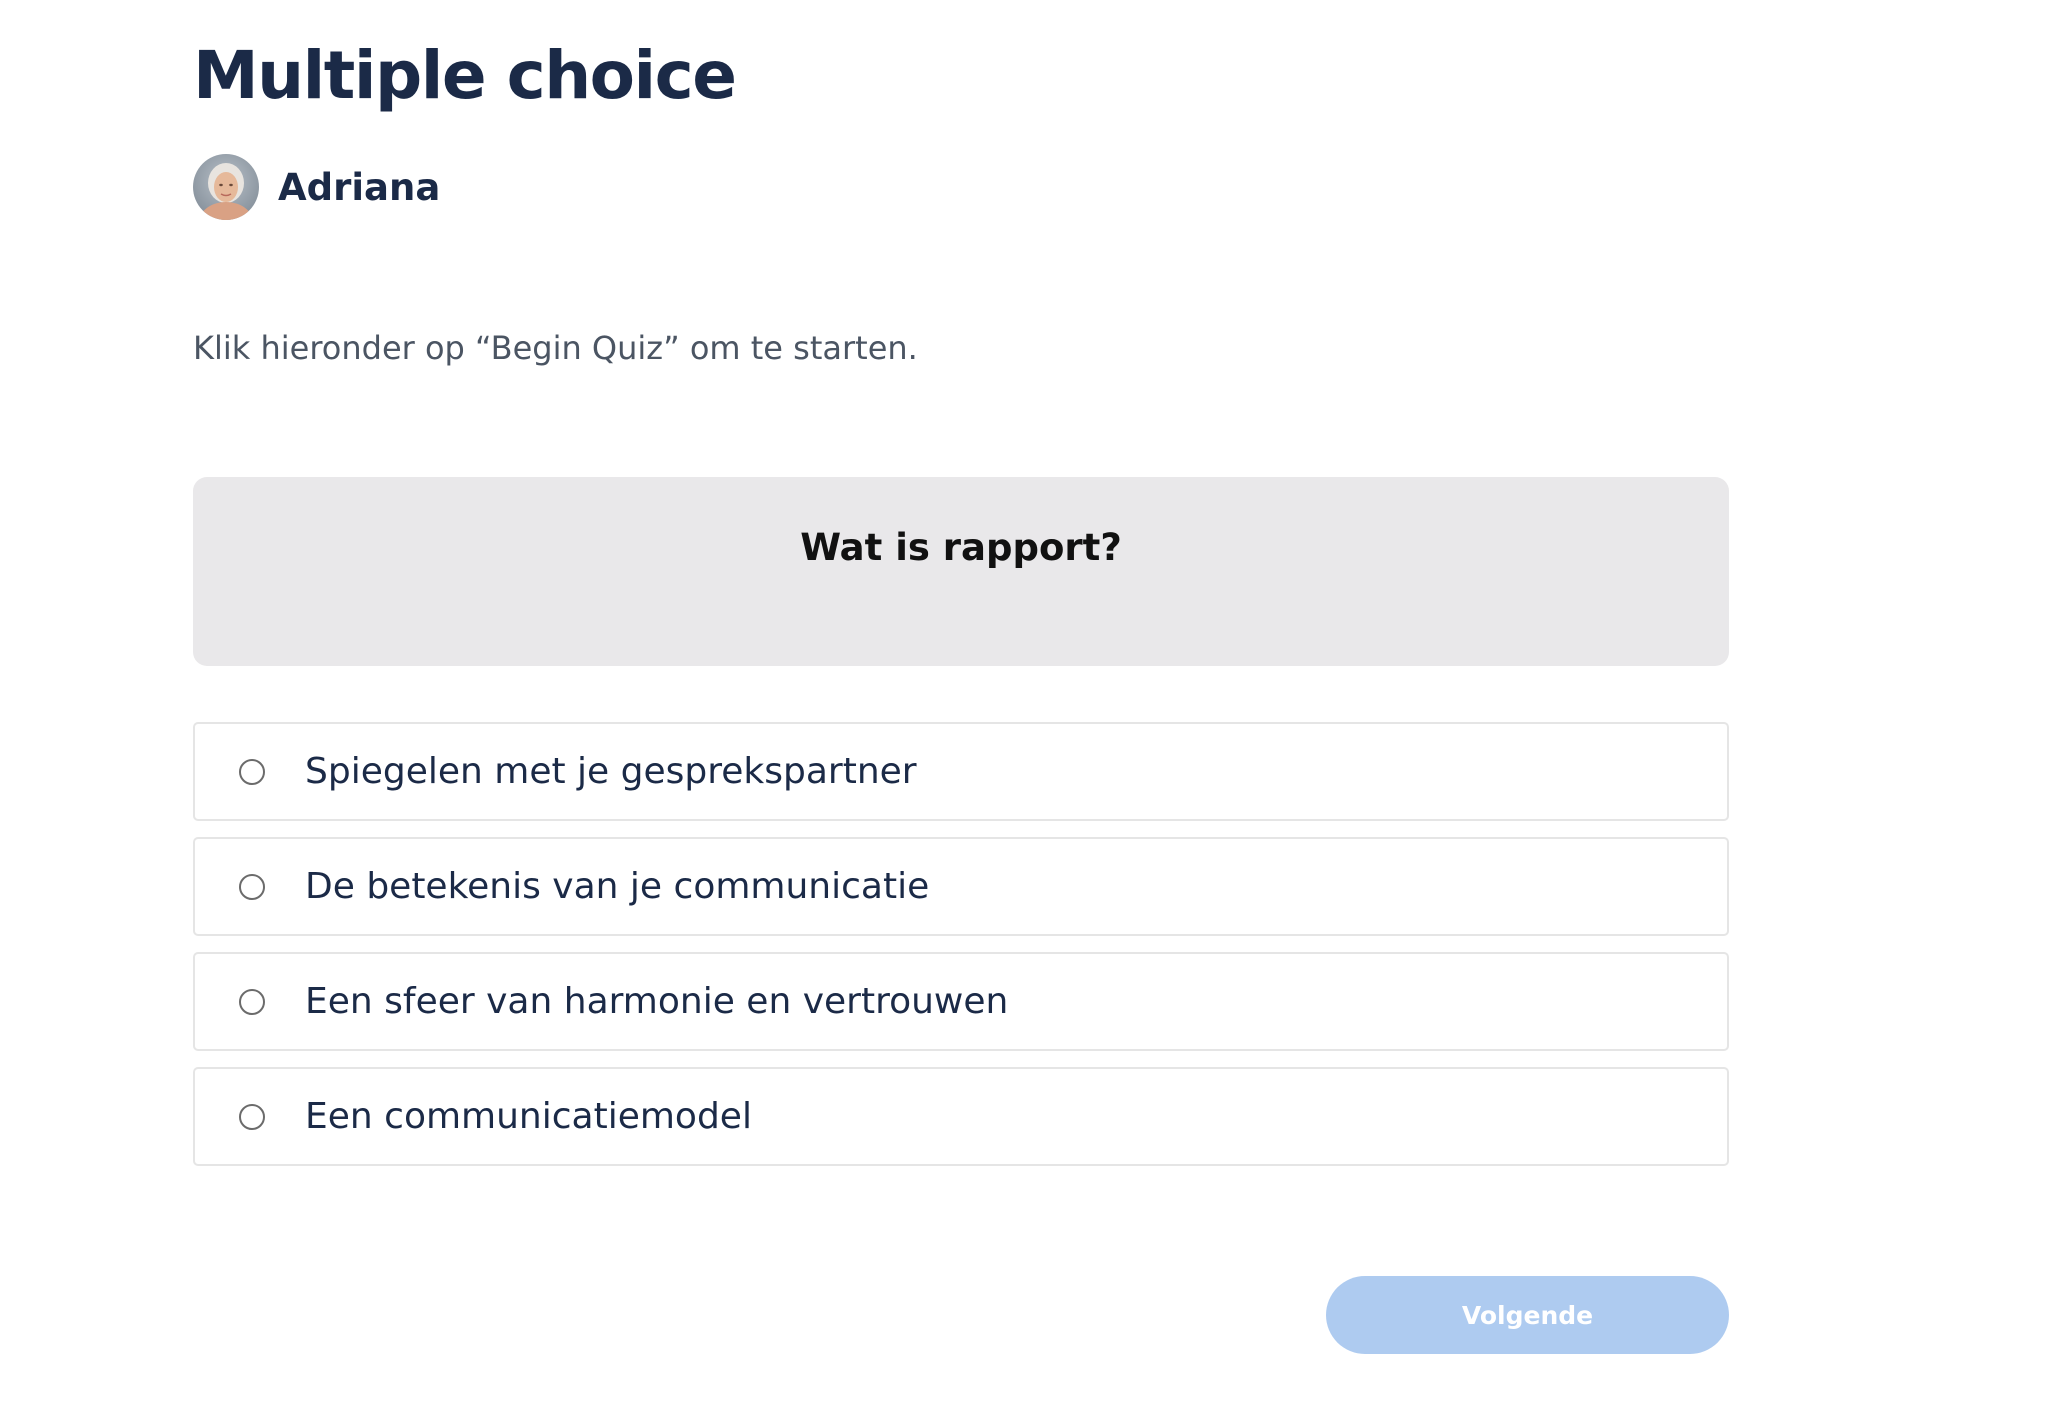 This screenshot has width=2058, height=1404. What do you see at coordinates (657, 1001) in the screenshot?
I see `answer-option-label: Een sfeer van harmonie en vertrouwen` at bounding box center [657, 1001].